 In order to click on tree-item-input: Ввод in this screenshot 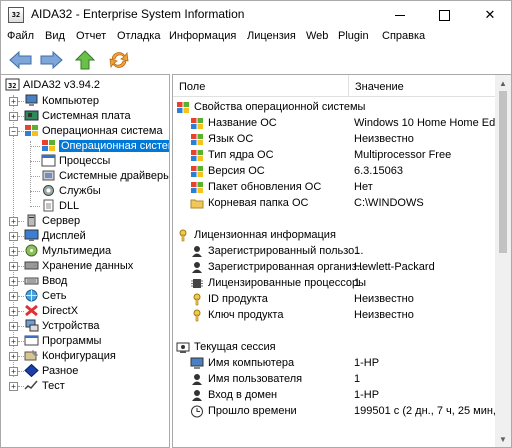, I will do `click(45, 280)`.